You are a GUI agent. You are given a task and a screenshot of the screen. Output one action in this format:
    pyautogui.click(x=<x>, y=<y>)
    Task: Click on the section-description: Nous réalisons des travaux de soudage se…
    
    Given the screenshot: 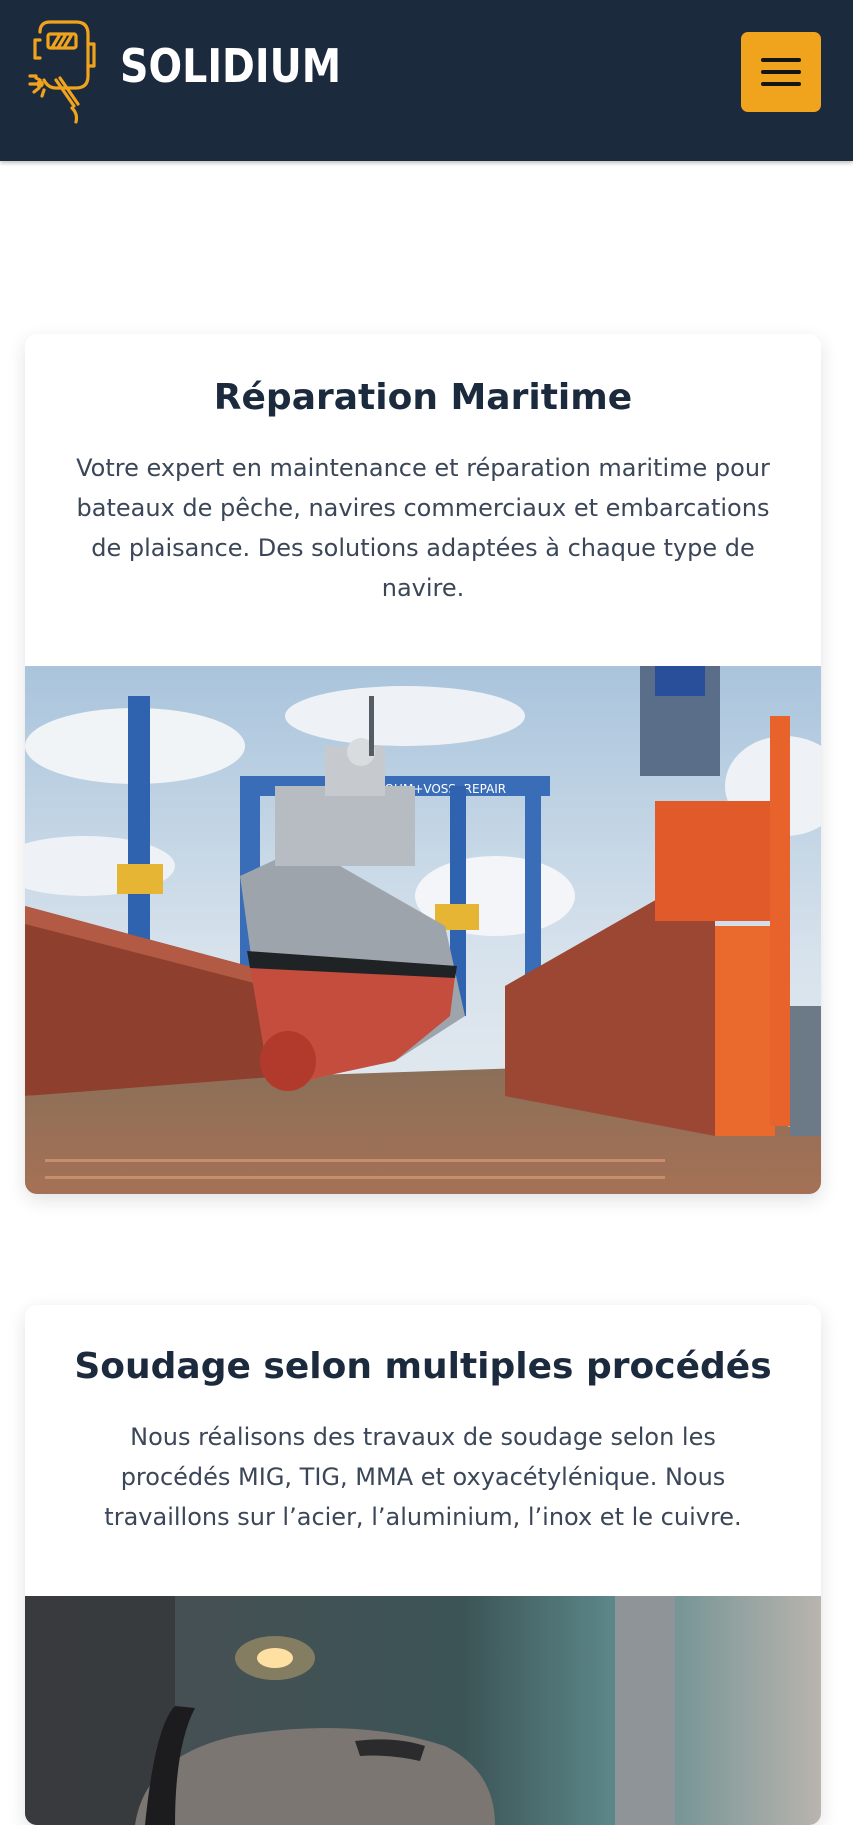 What is the action you would take?
    pyautogui.click(x=423, y=1477)
    